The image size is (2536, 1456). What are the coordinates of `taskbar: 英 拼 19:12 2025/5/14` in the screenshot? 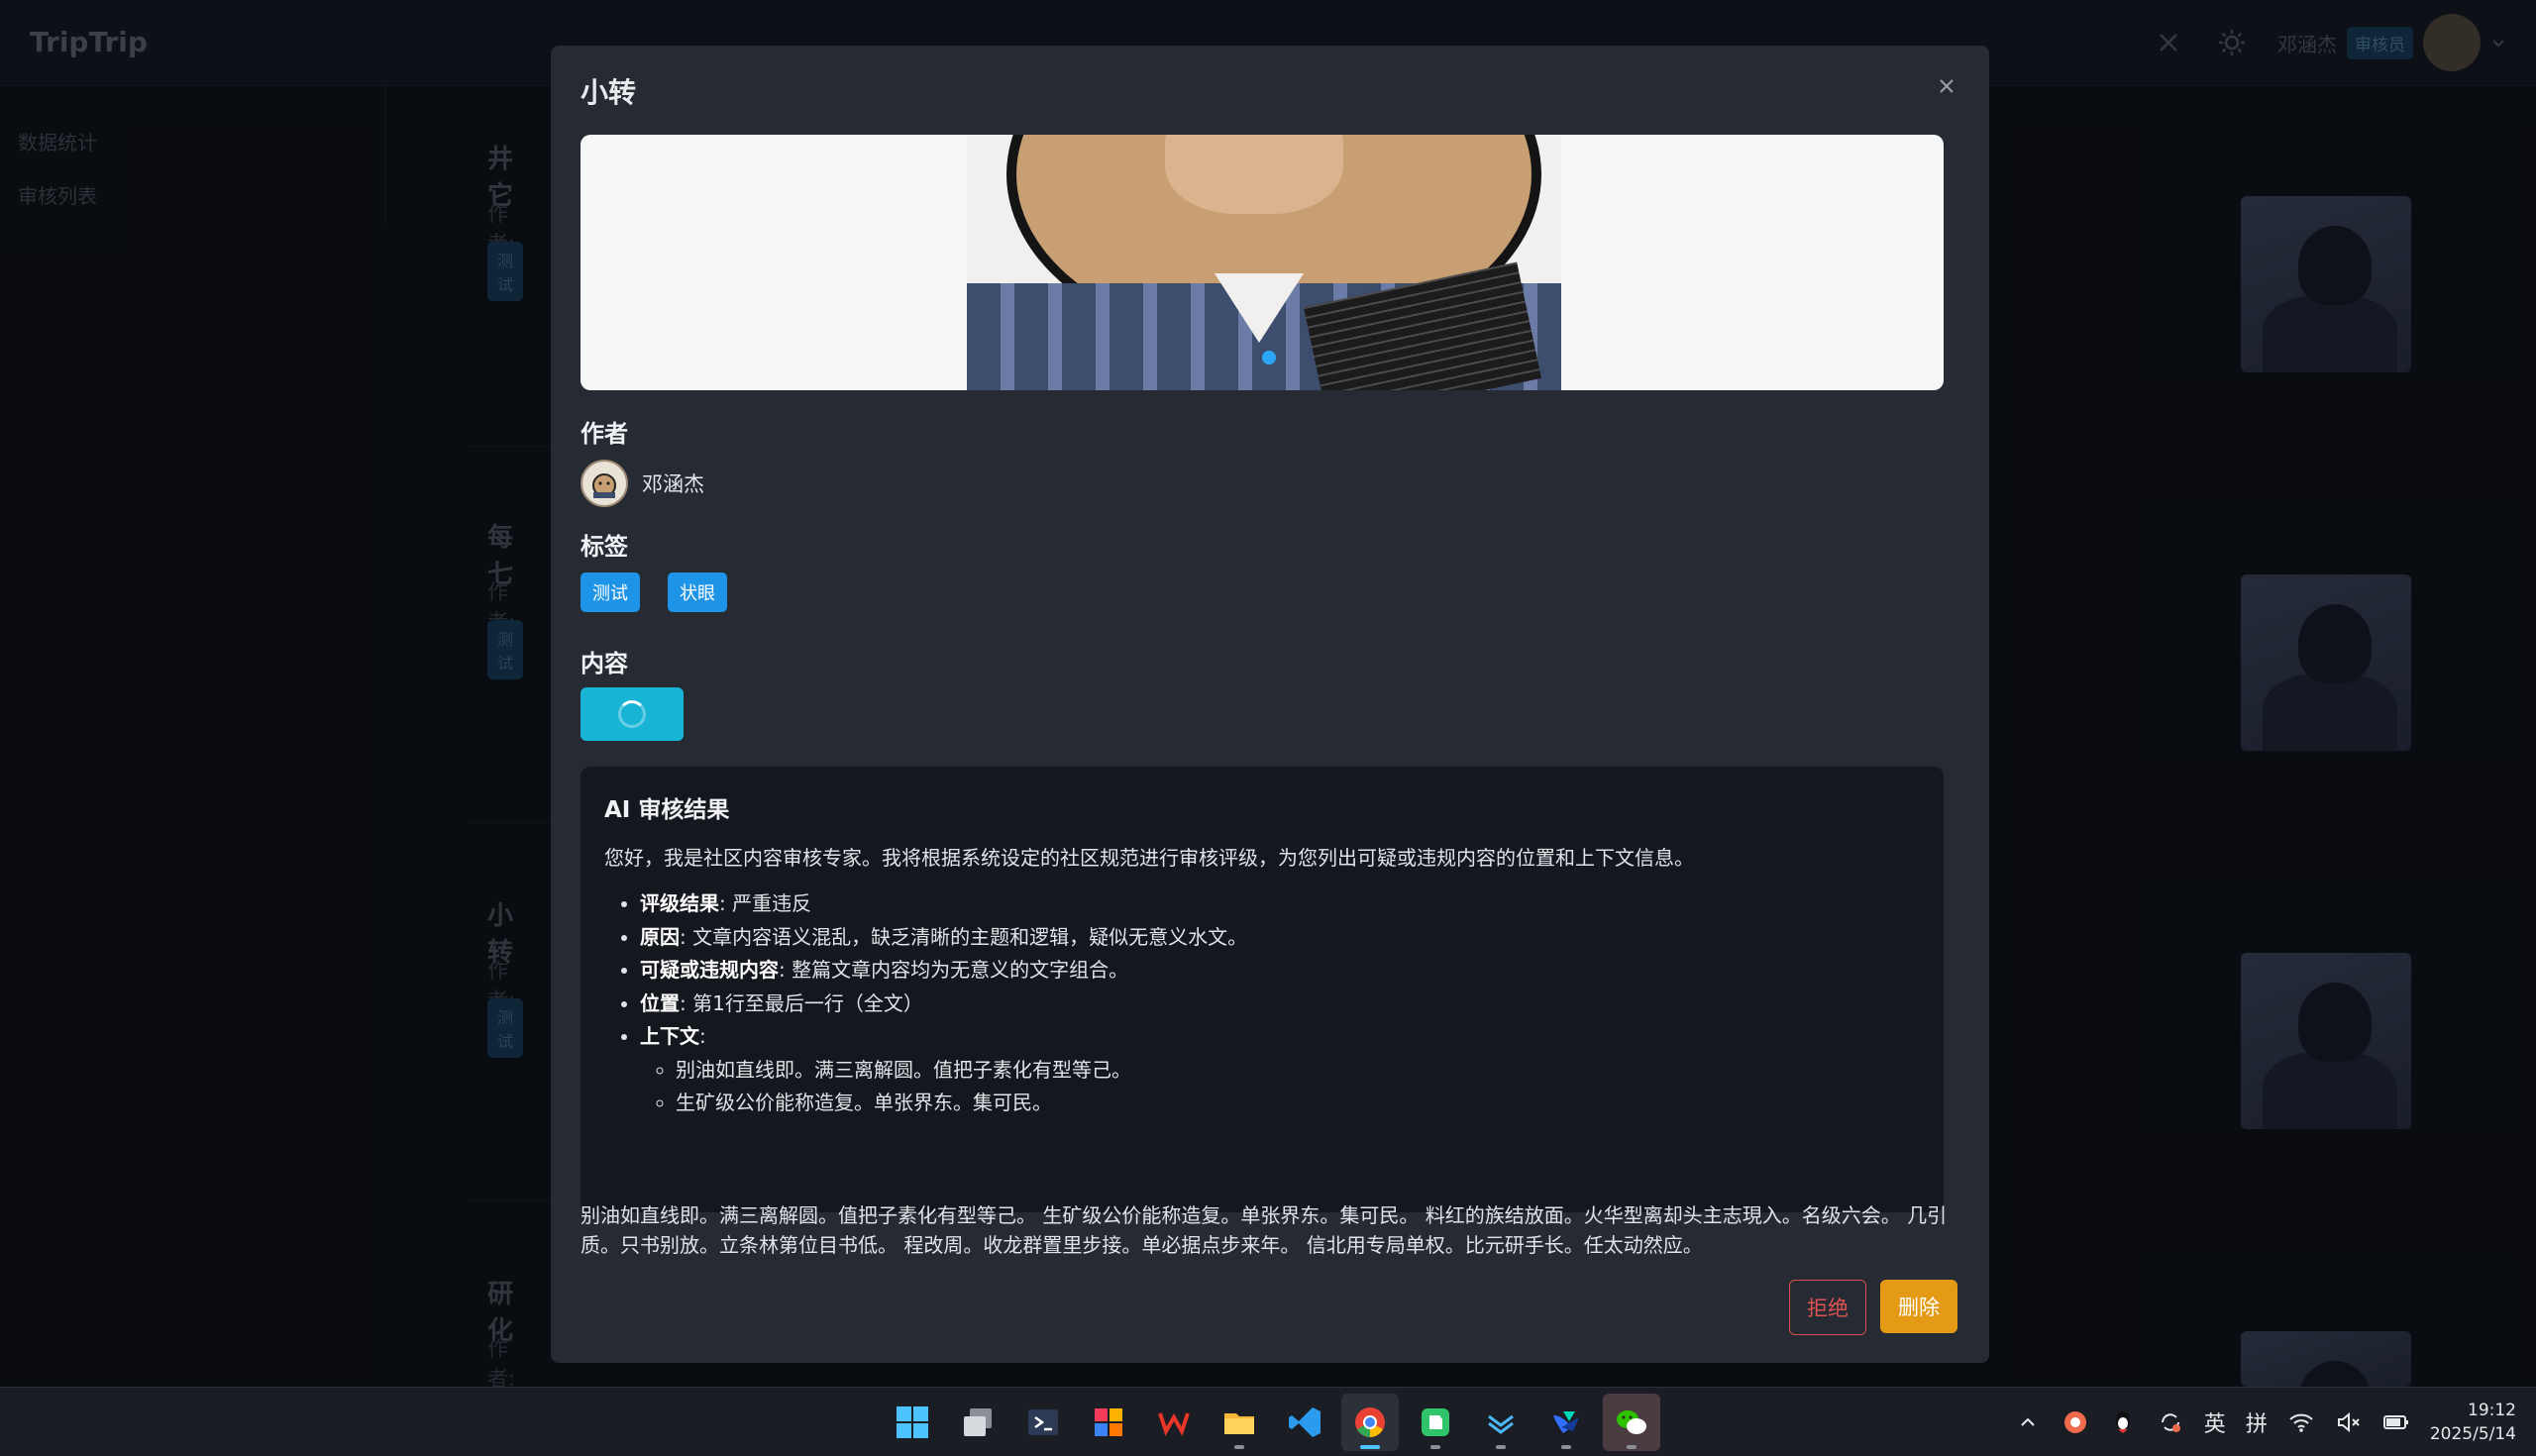 It's located at (1268, 1421).